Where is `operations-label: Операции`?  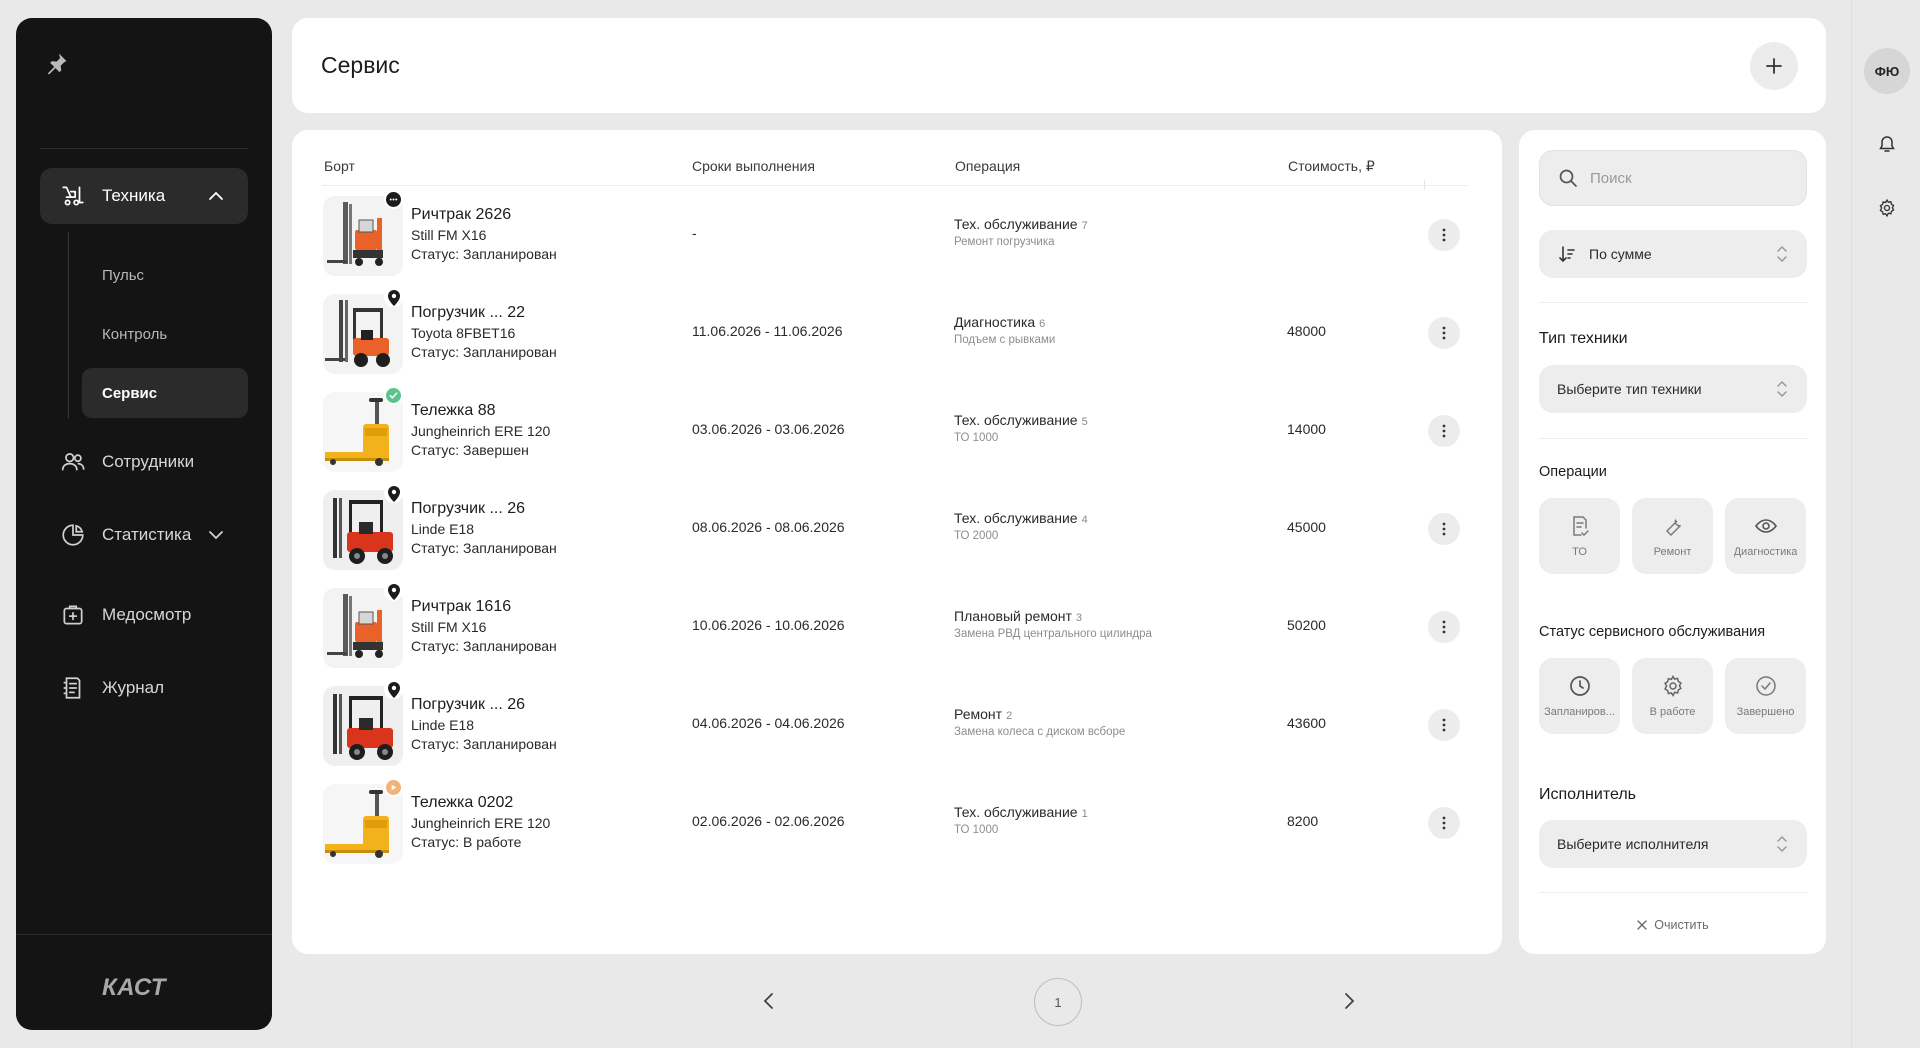 operations-label: Операции is located at coordinates (1573, 472).